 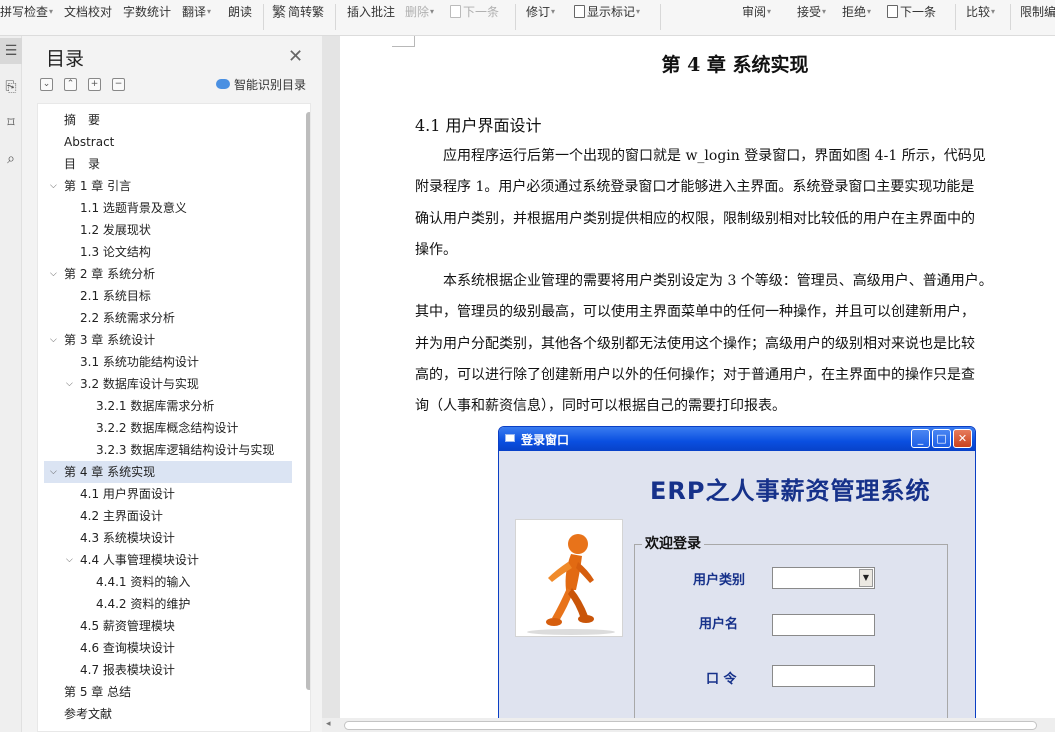 What do you see at coordinates (168, 318) in the screenshot?
I see `toc-item: 2.2 系统需求分析` at bounding box center [168, 318].